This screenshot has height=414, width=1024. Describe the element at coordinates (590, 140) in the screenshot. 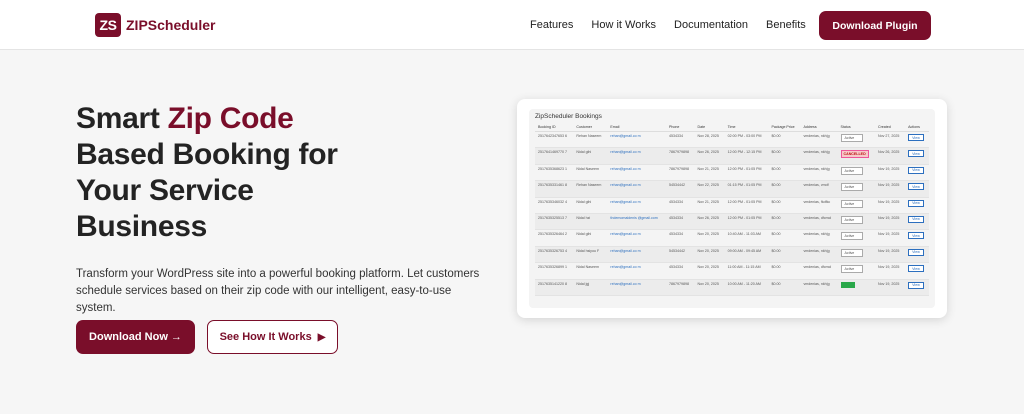

I see `table-cell: Rehan Naseem` at that location.